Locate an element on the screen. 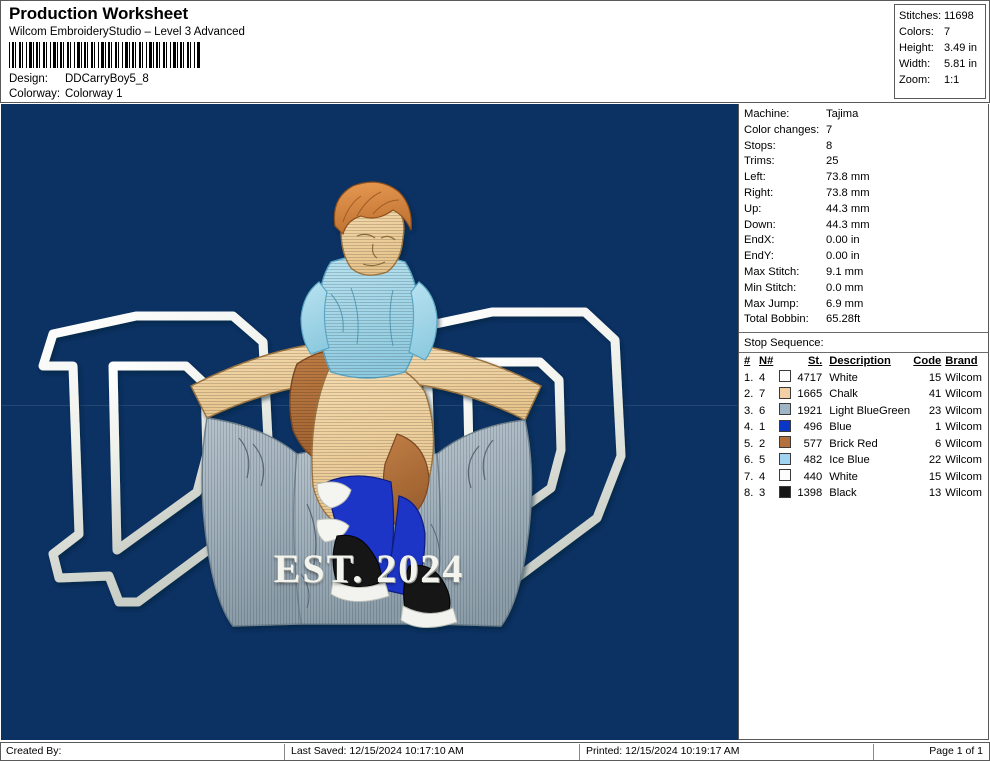  machine-value-min-stitch: 0.0 mm is located at coordinates (845, 287).